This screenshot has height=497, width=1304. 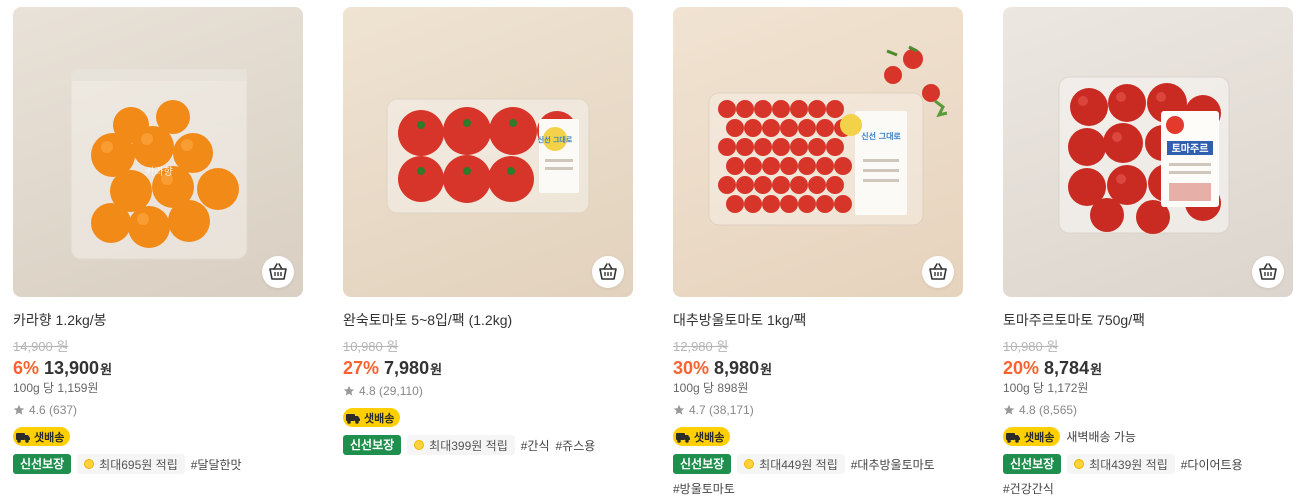 I want to click on review-count: (38,171), so click(x=731, y=410).